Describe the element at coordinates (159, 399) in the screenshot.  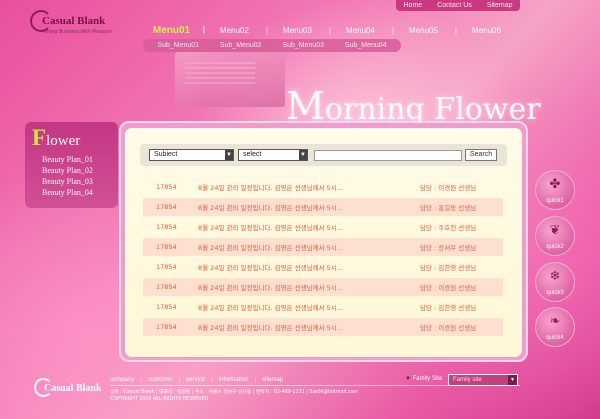
I see `footer-copyright: COPYRIGHT 2005 ALL RIGHTS RESERVED` at that location.